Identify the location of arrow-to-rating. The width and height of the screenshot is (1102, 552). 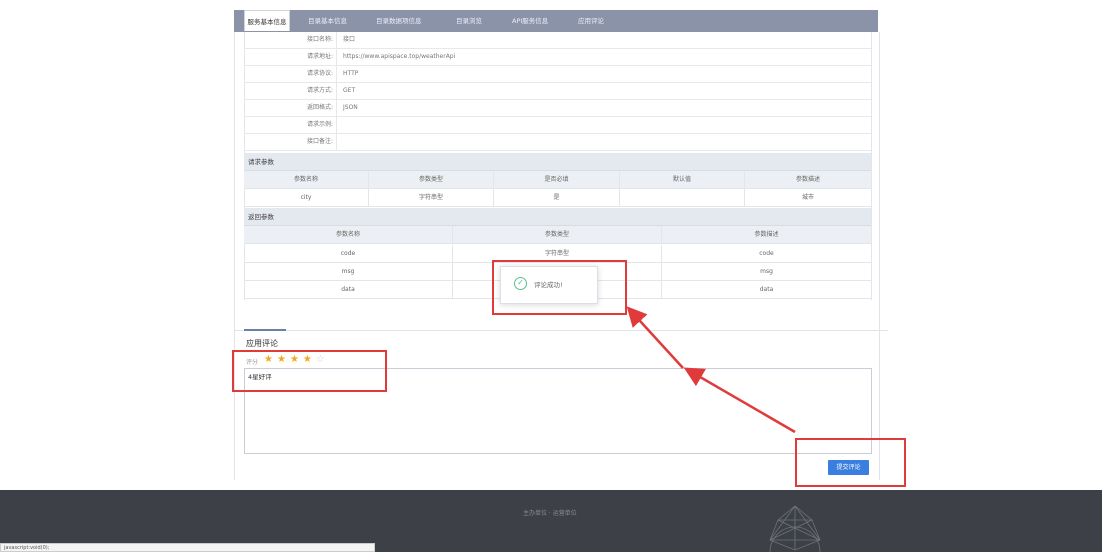
(739, 400).